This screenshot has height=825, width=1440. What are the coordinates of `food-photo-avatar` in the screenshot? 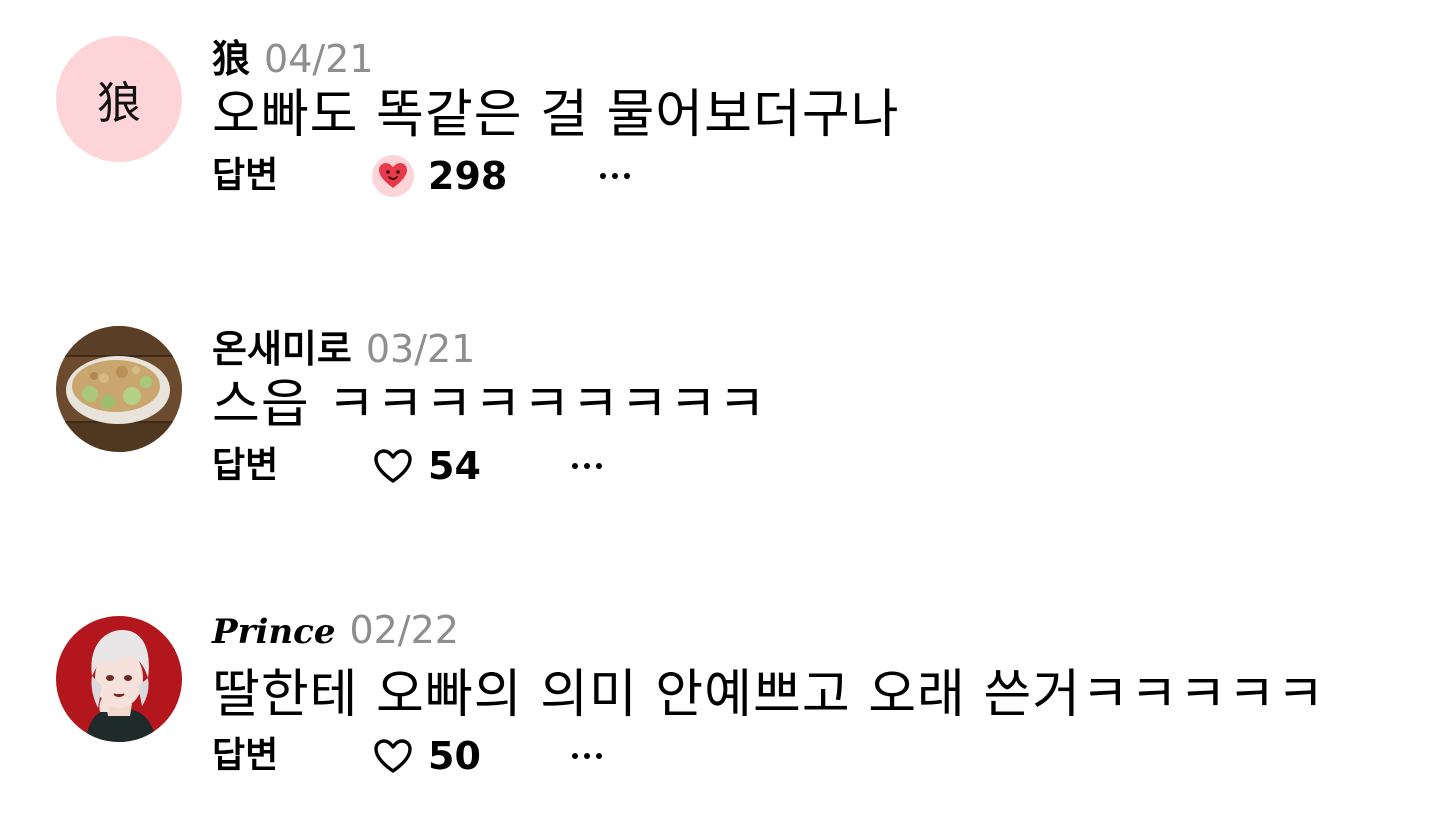 It's located at (119, 389).